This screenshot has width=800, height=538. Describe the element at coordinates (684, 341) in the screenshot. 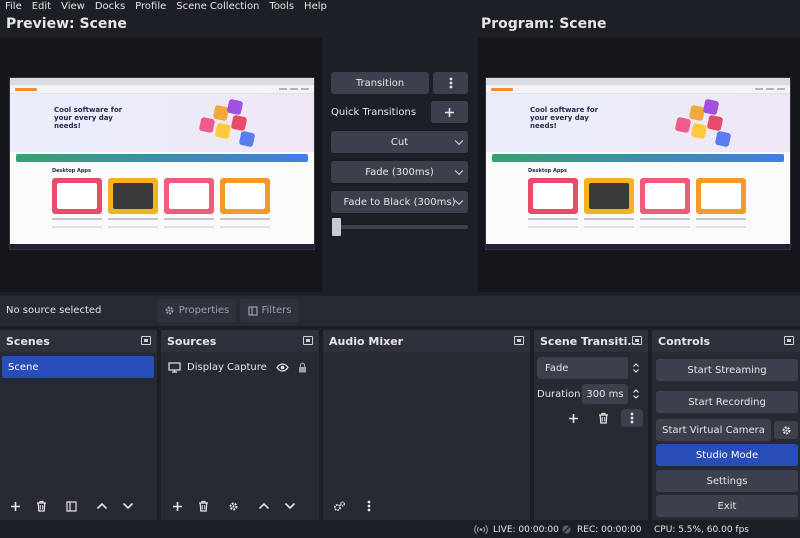

I see `controls-dock-title: Controls` at that location.